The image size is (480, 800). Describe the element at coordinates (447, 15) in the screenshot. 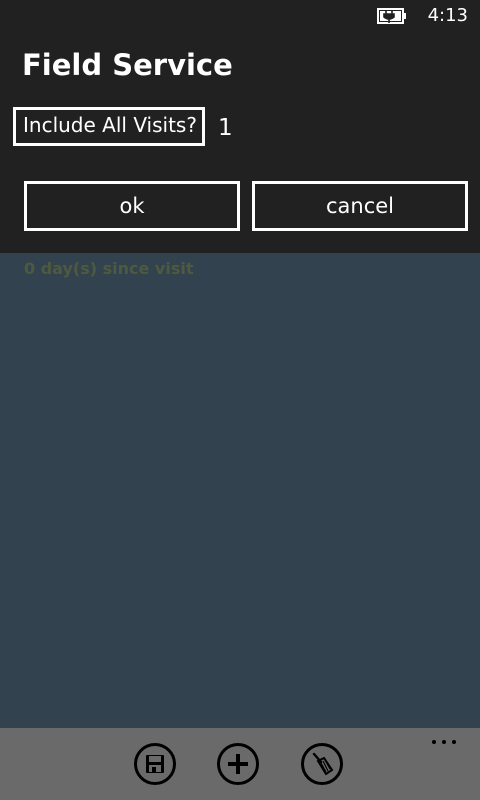

I see `clock: 4:13` at that location.